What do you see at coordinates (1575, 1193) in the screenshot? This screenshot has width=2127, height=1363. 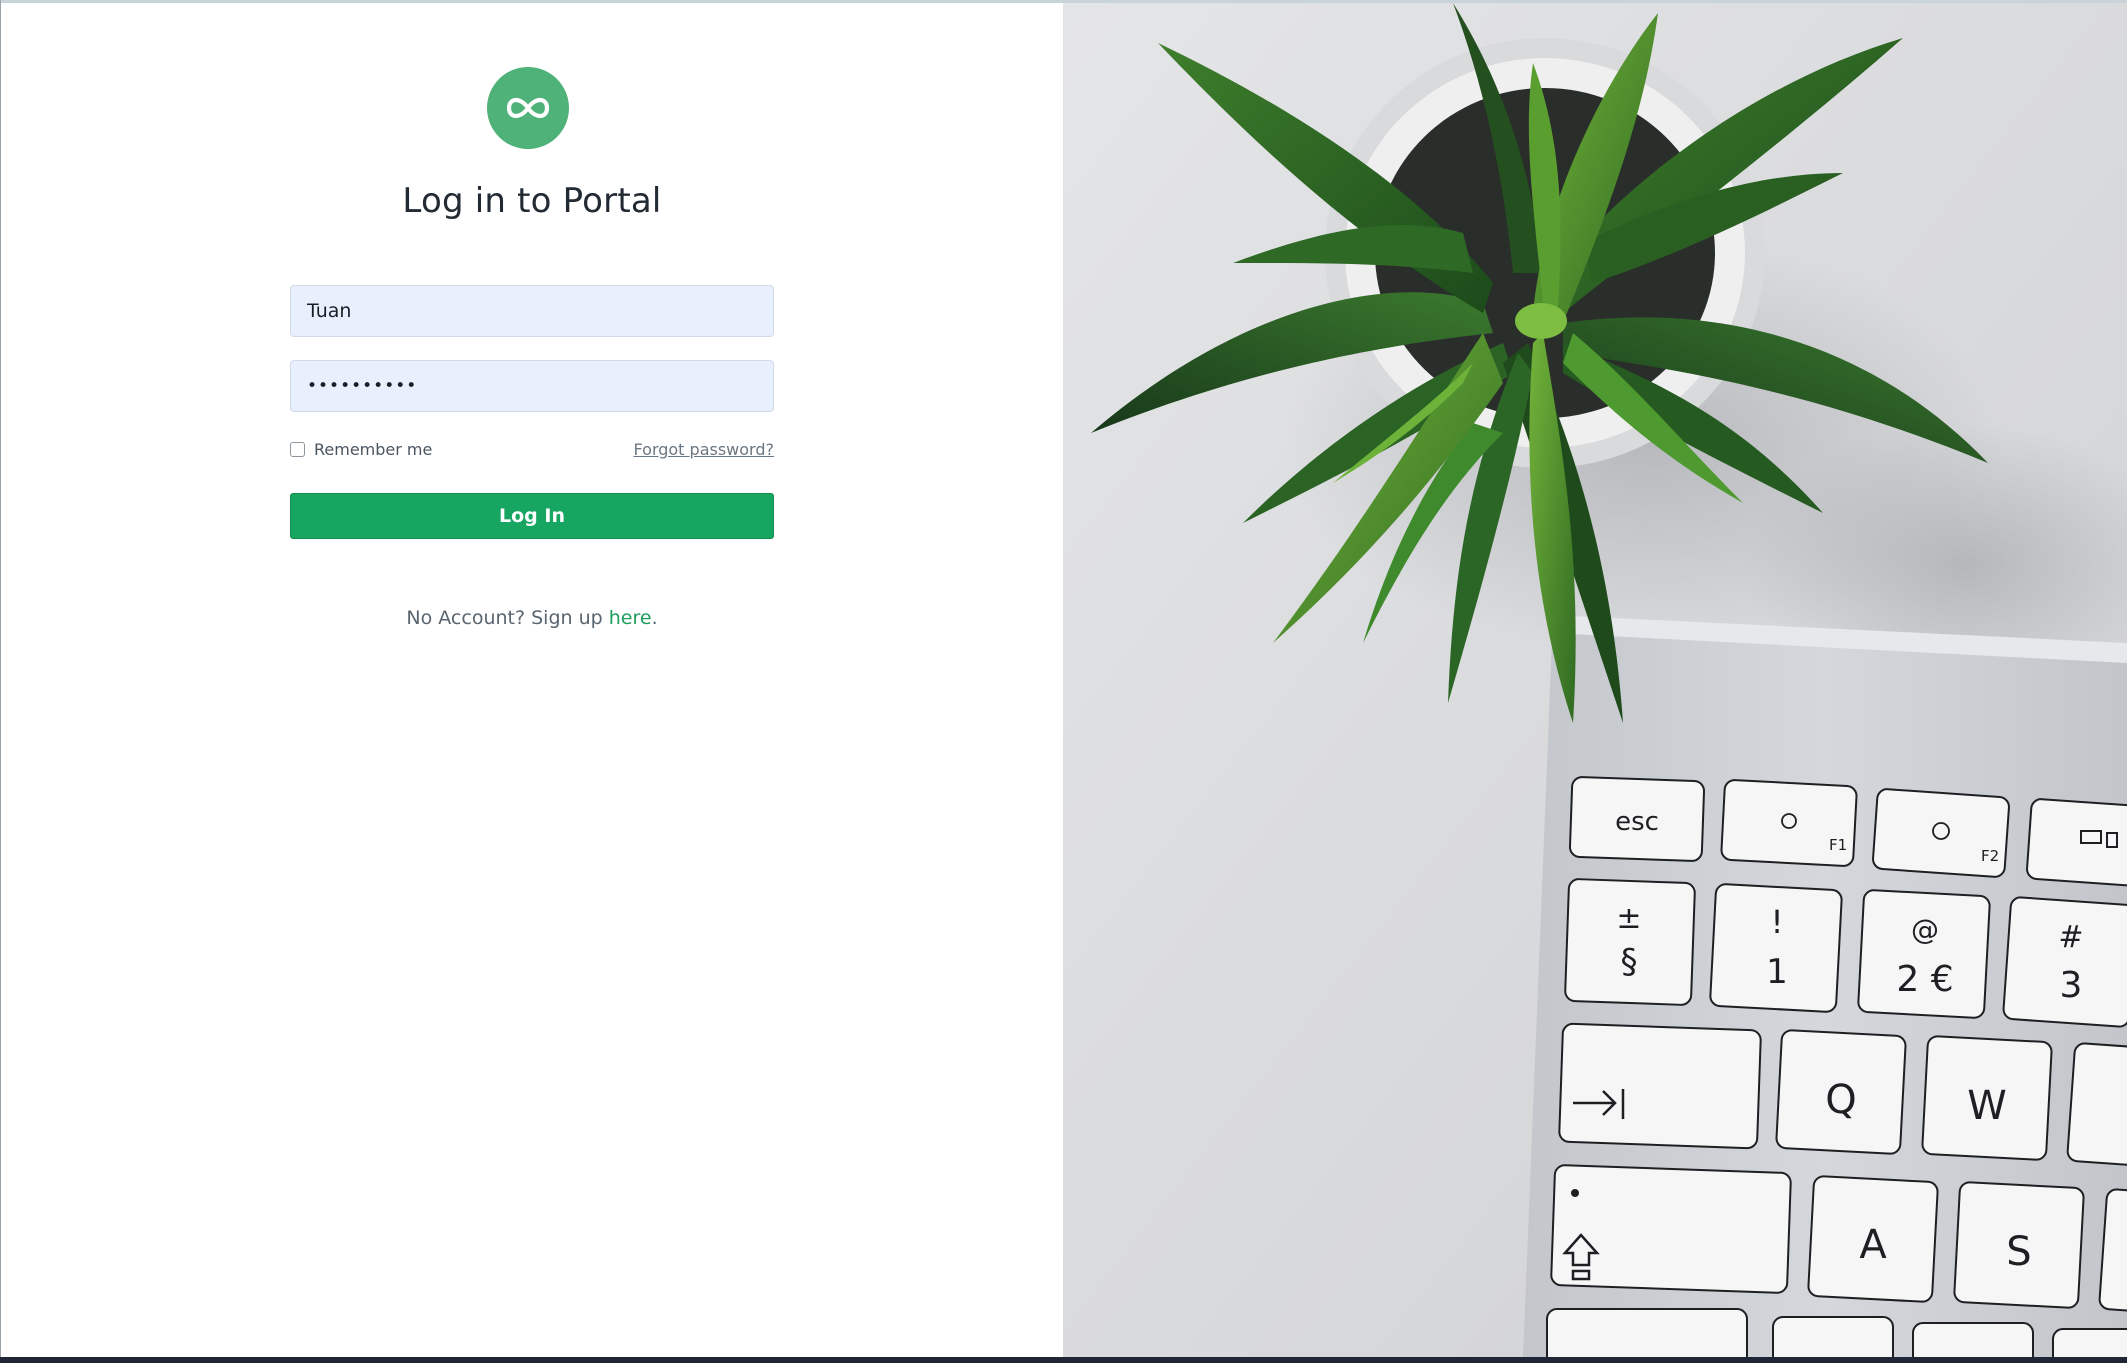 I see `caps-lock-led-icon` at bounding box center [1575, 1193].